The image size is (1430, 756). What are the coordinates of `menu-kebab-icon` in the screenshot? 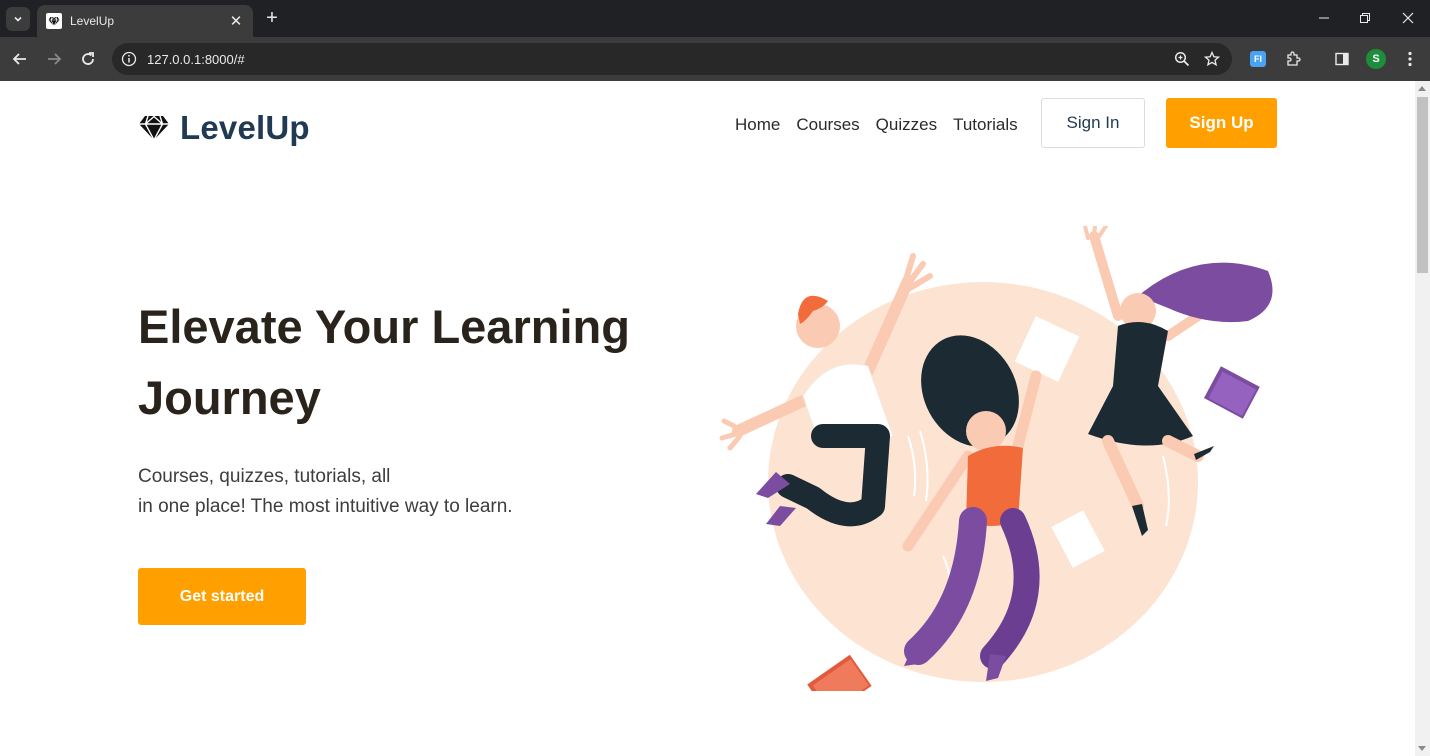 It's located at (1410, 59).